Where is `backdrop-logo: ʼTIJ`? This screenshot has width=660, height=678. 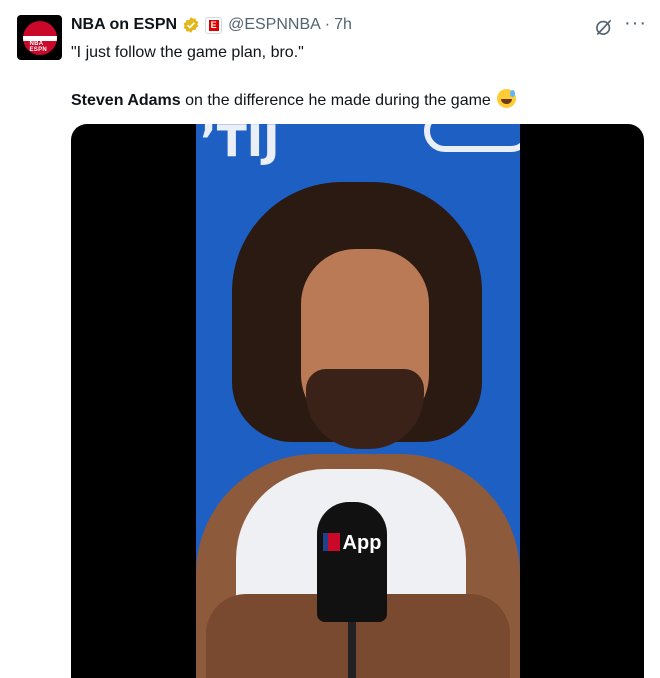 backdrop-logo: ʼTIJ is located at coordinates (240, 145).